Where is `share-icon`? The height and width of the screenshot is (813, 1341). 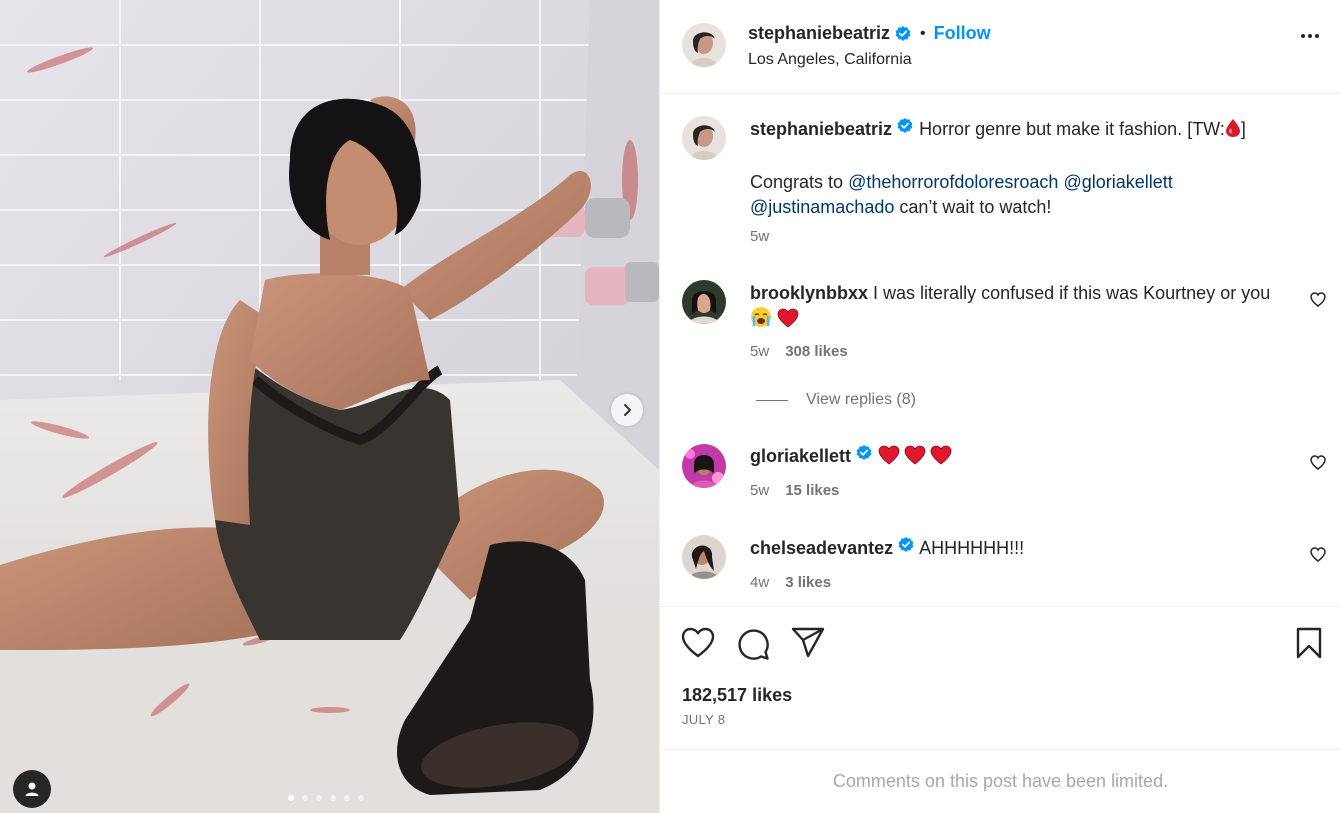 share-icon is located at coordinates (808, 645).